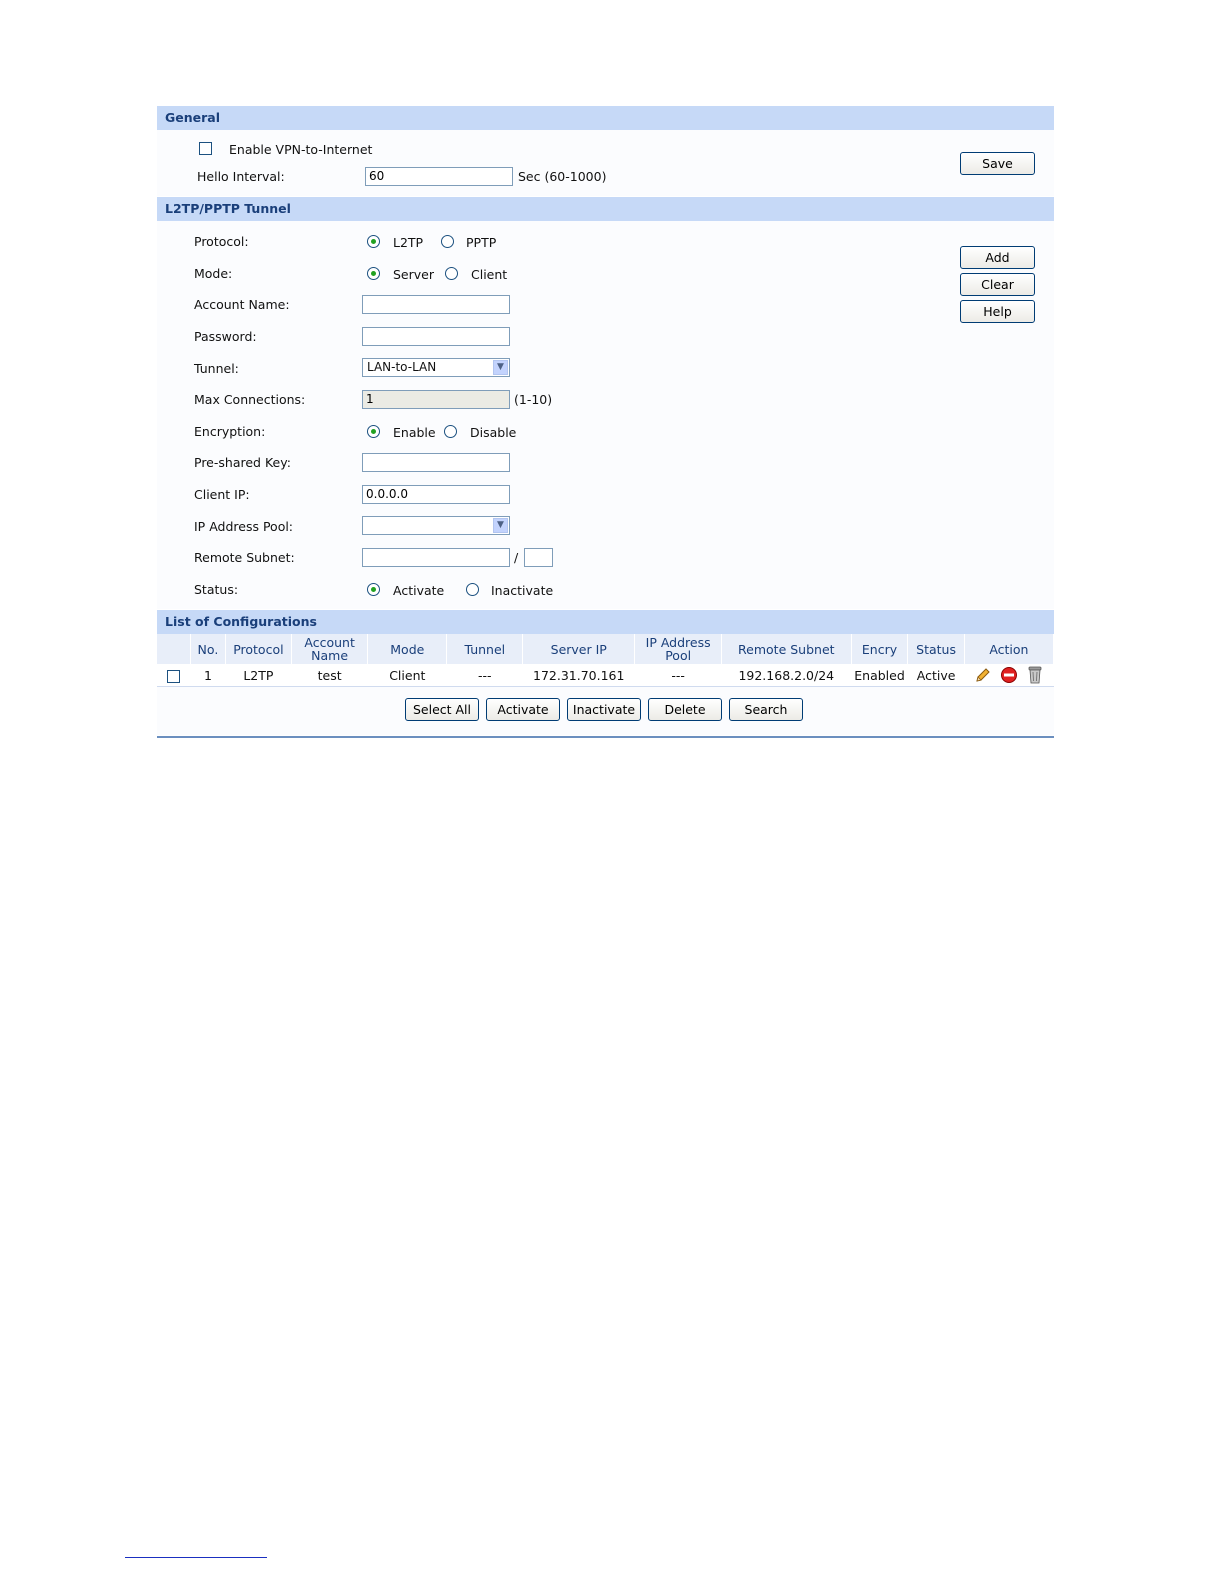 This screenshot has width=1224, height=1584. Describe the element at coordinates (442, 709) in the screenshot. I see `select-all-button: Select All` at that location.